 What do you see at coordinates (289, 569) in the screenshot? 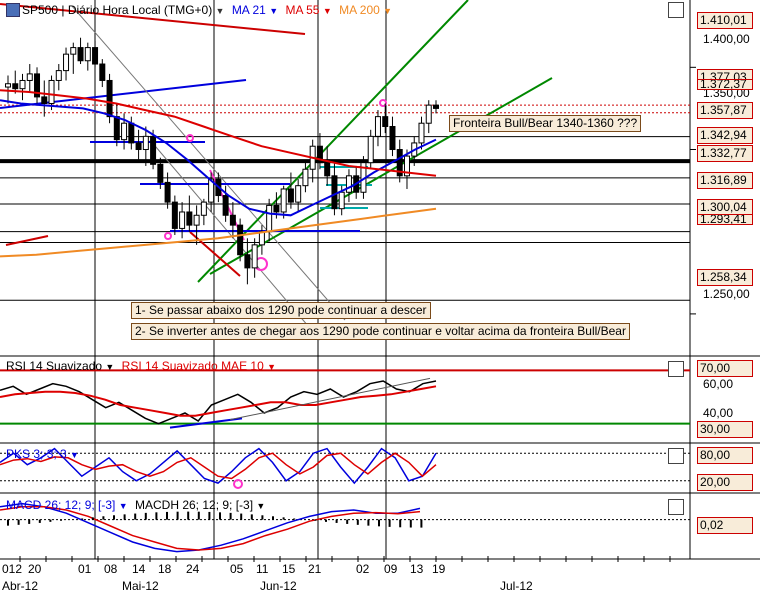
I see `x-tick-label: 15` at bounding box center [289, 569].